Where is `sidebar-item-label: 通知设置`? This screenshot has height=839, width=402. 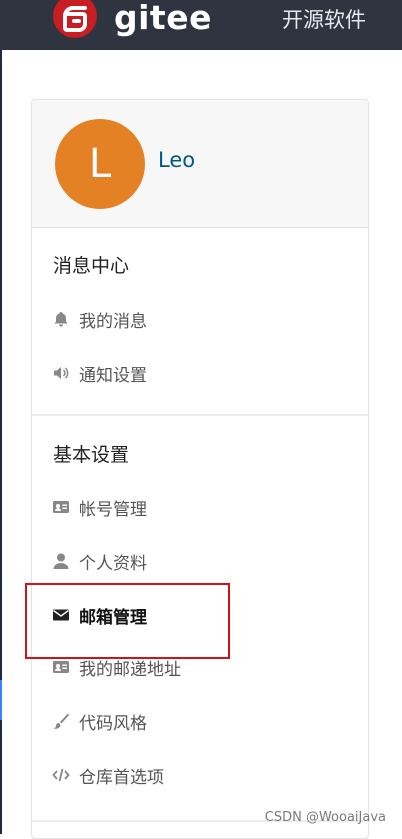
sidebar-item-label: 通知设置 is located at coordinates (113, 375).